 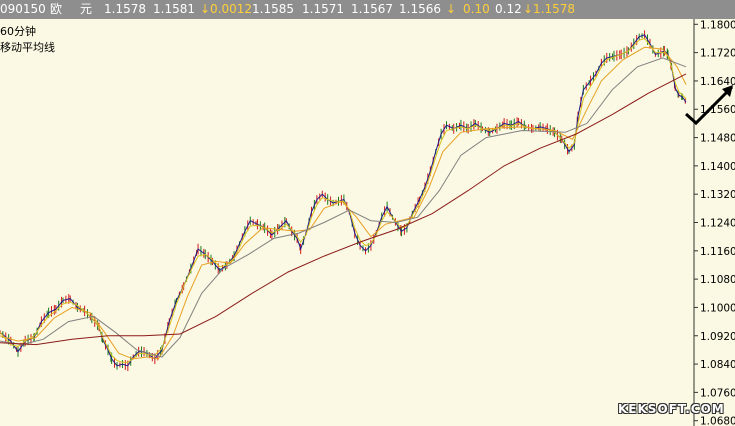 I want to click on quote-low: 1.1571, so click(x=323, y=9).